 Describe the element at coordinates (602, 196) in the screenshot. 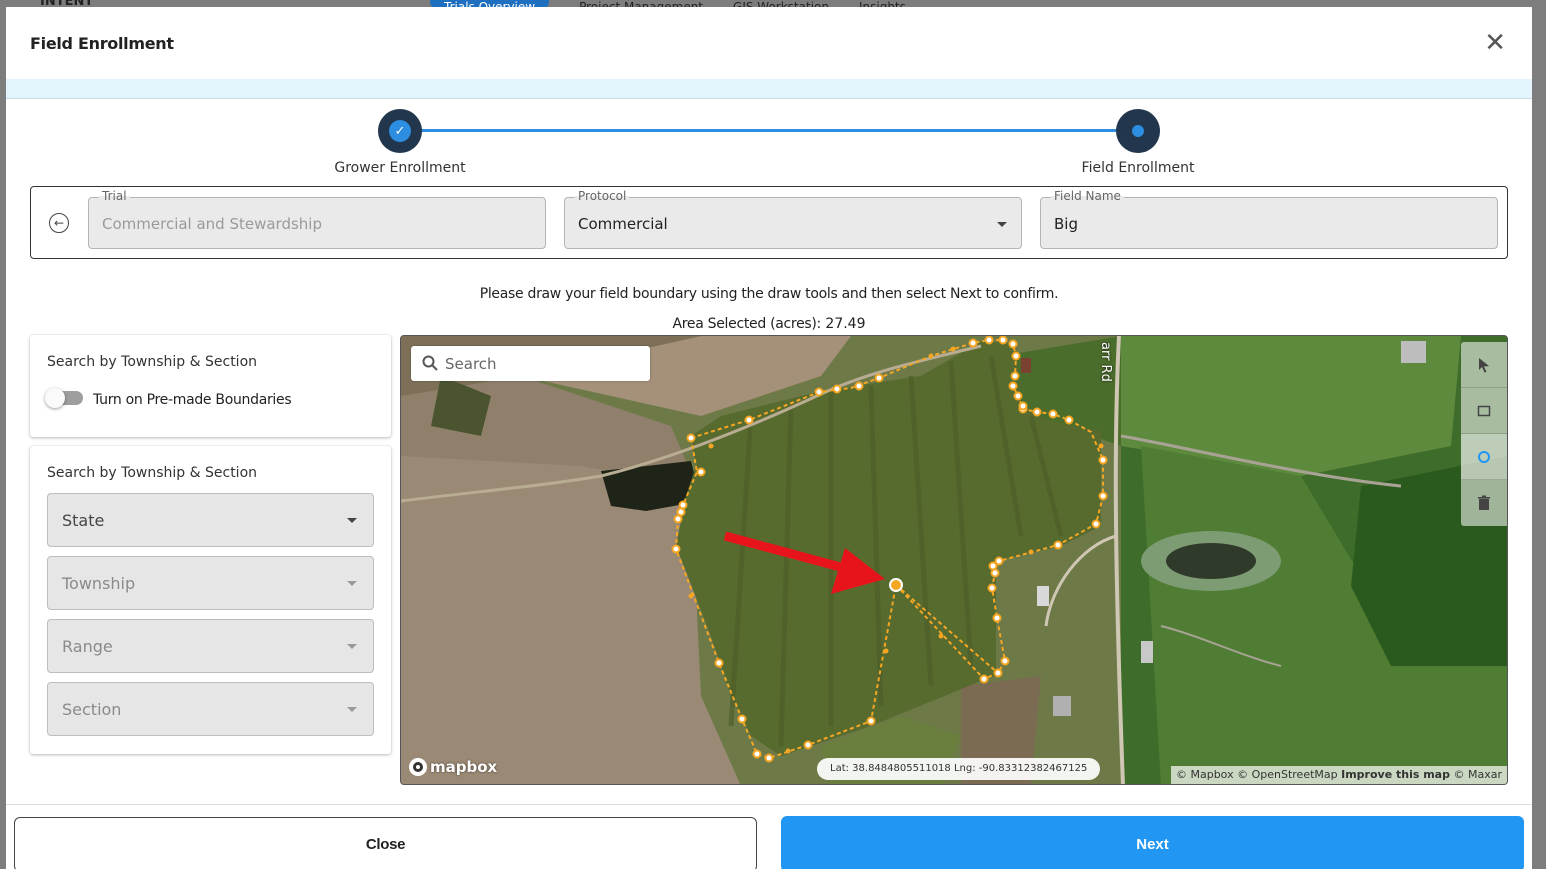

I see `protocol-label: Protocol` at that location.